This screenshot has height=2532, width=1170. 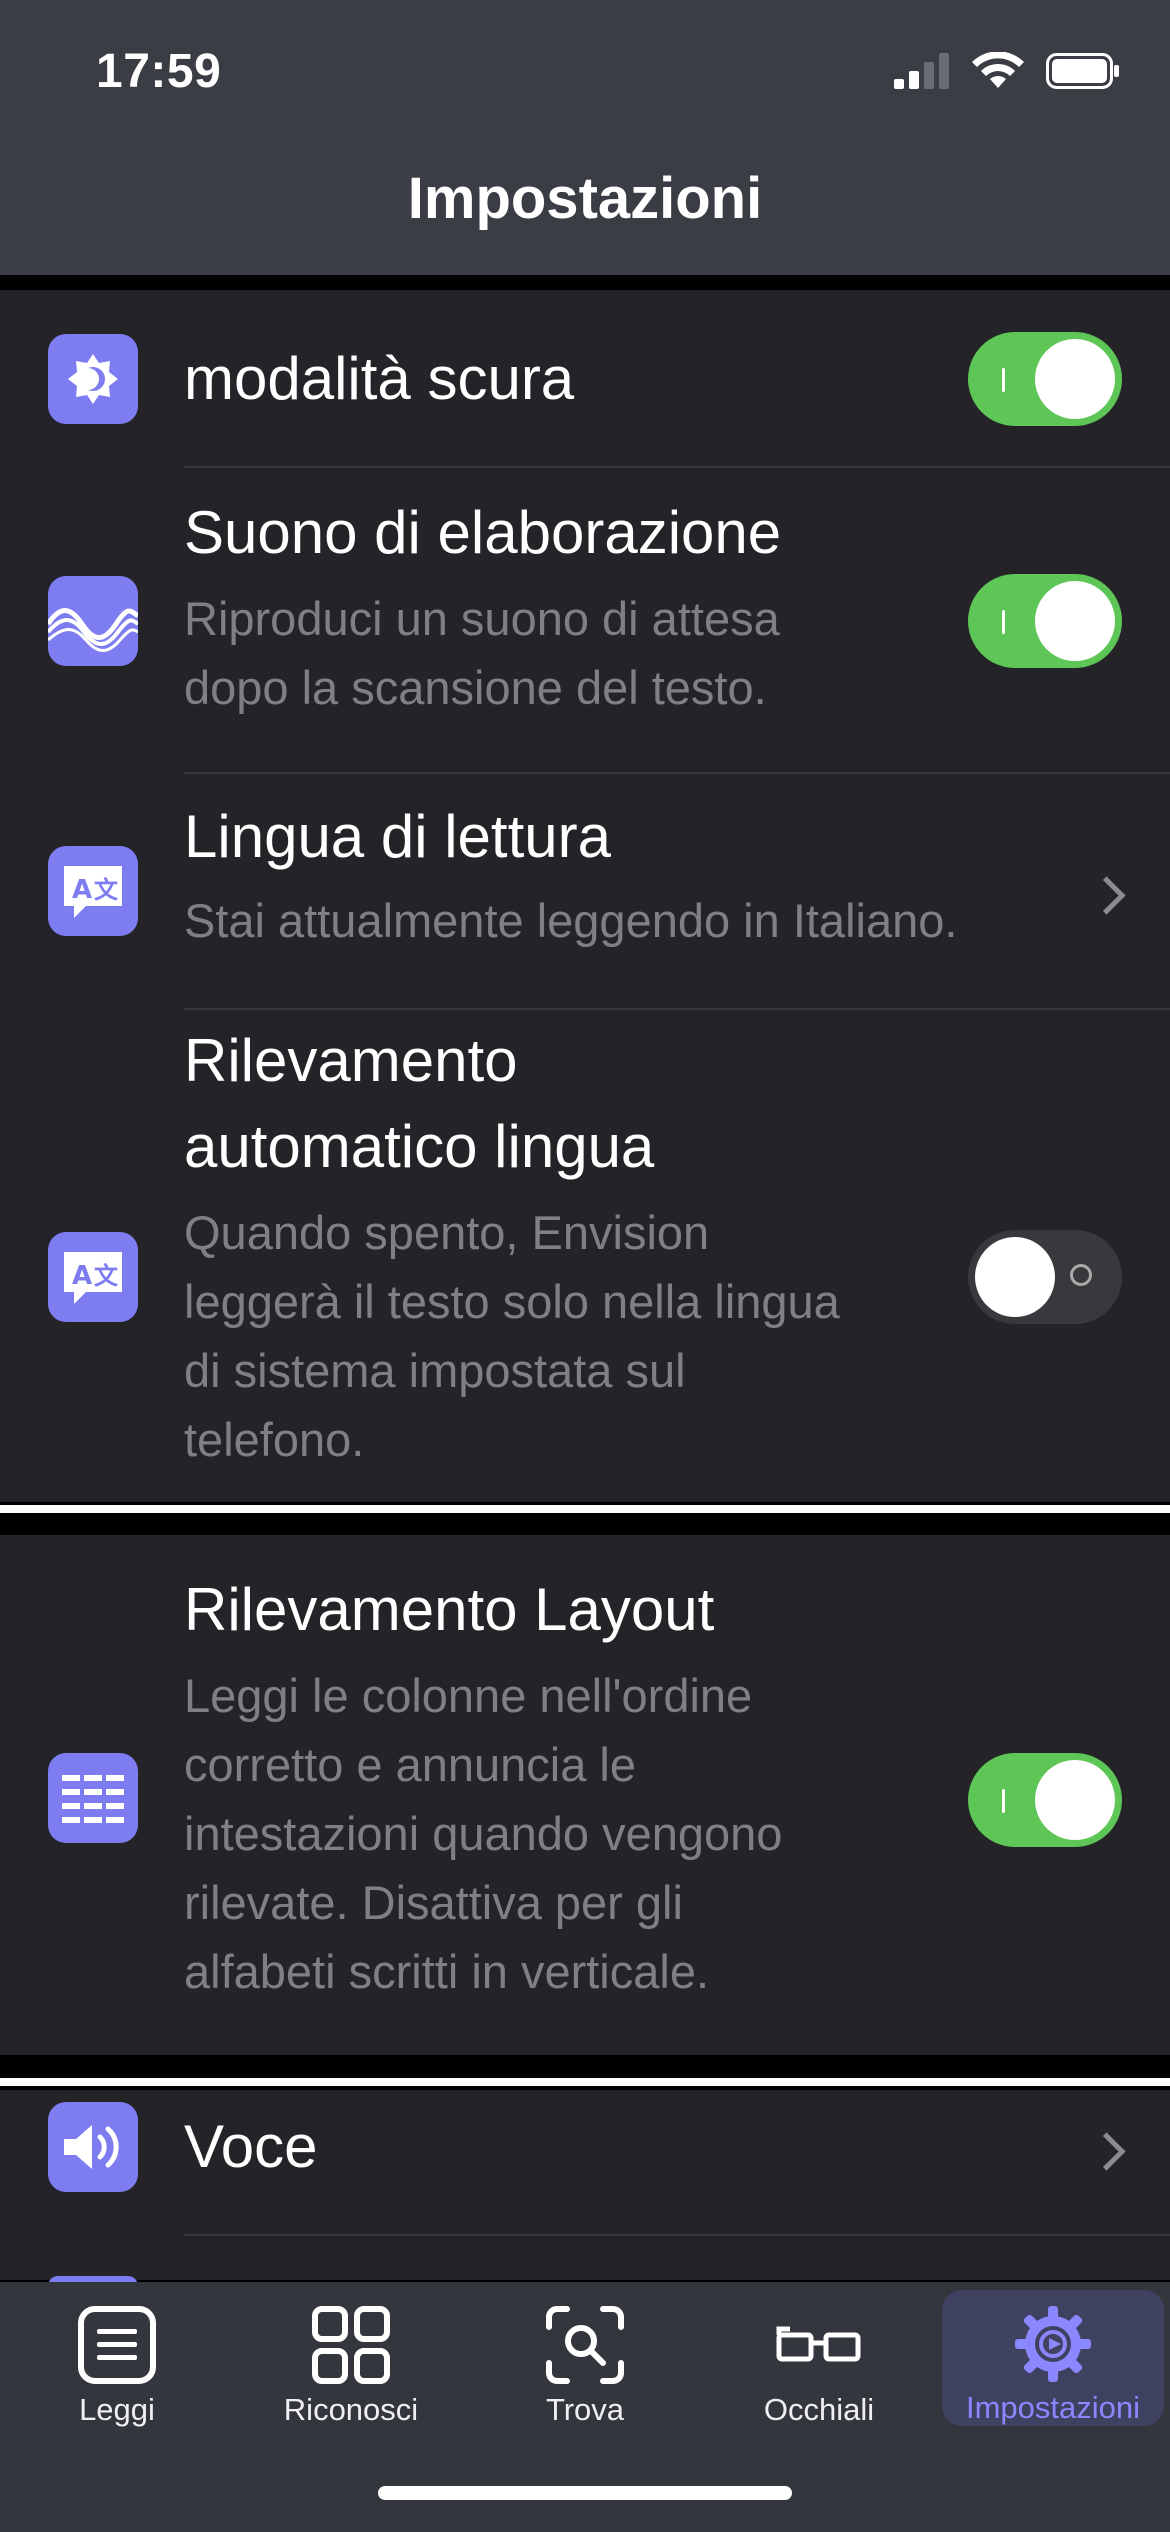 I want to click on setting-subtitle-line-5: alfabeti scritti in verticale., so click(x=447, y=1971).